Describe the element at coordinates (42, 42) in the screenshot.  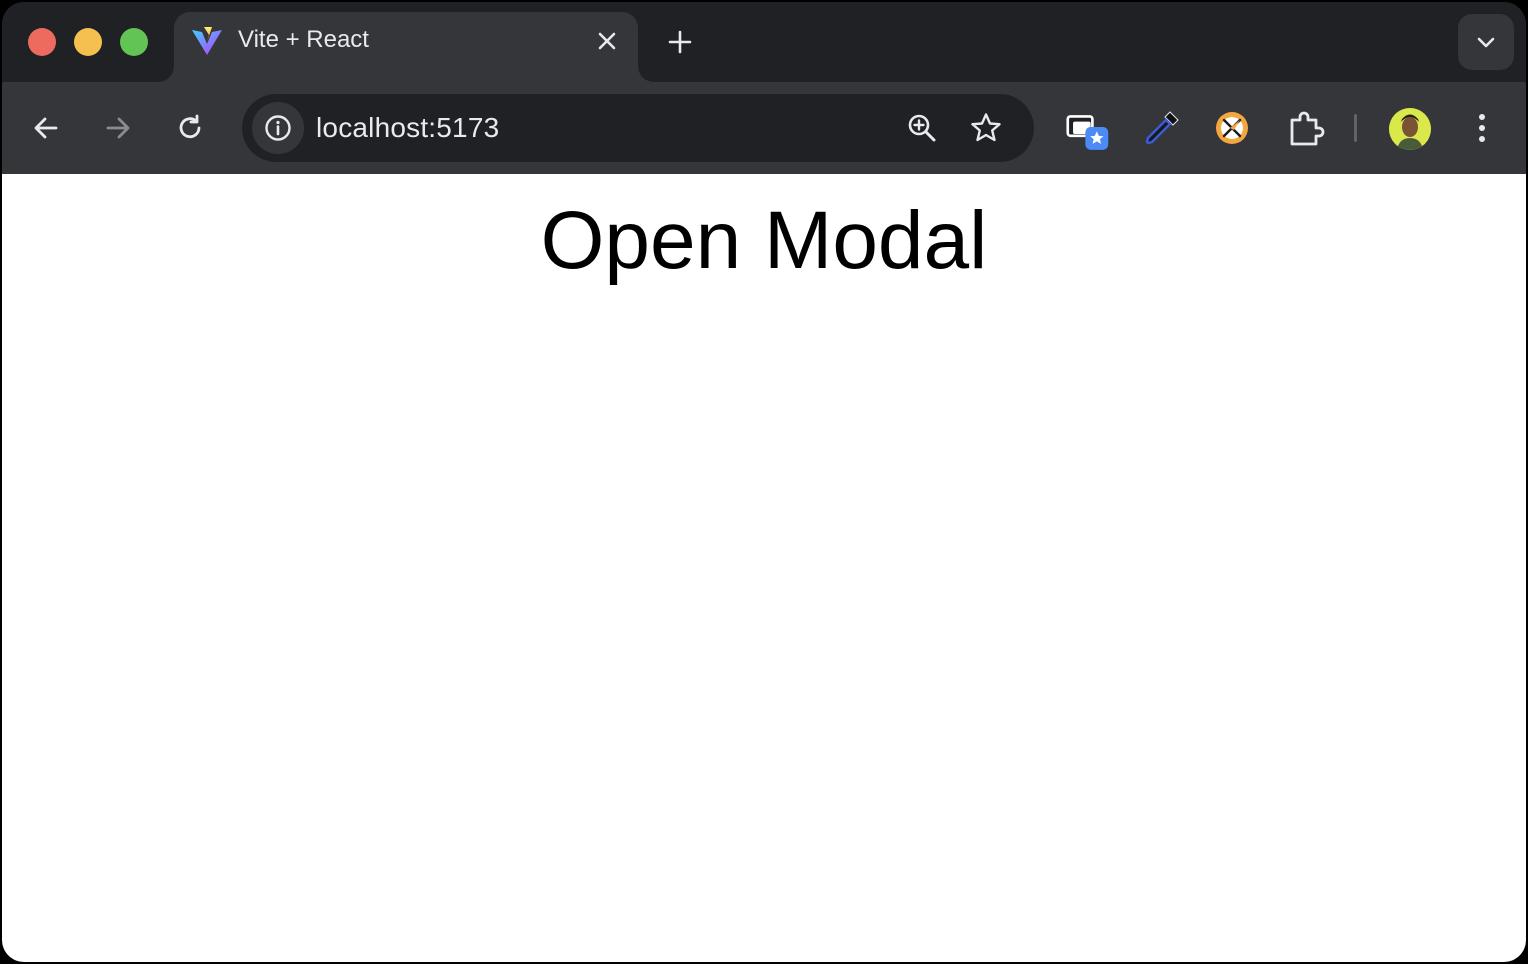
I see `window-close-button` at that location.